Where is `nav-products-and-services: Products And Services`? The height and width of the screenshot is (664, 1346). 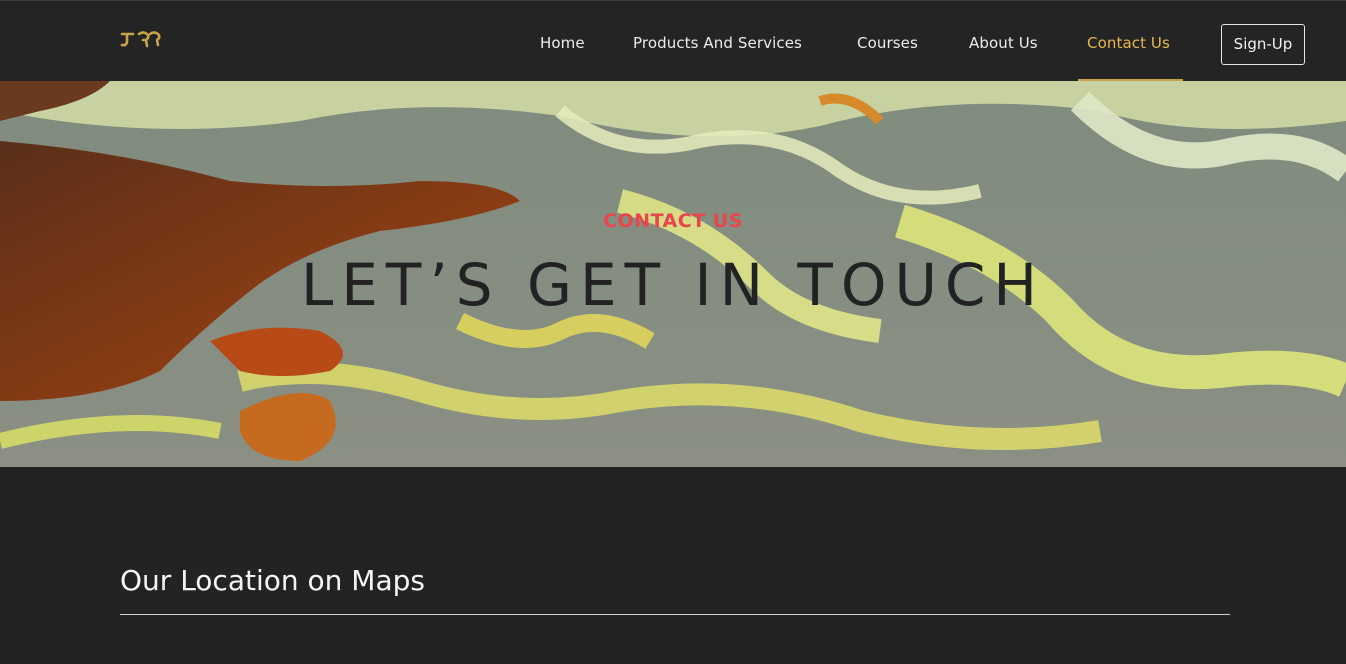
nav-products-and-services: Products And Services is located at coordinates (717, 43).